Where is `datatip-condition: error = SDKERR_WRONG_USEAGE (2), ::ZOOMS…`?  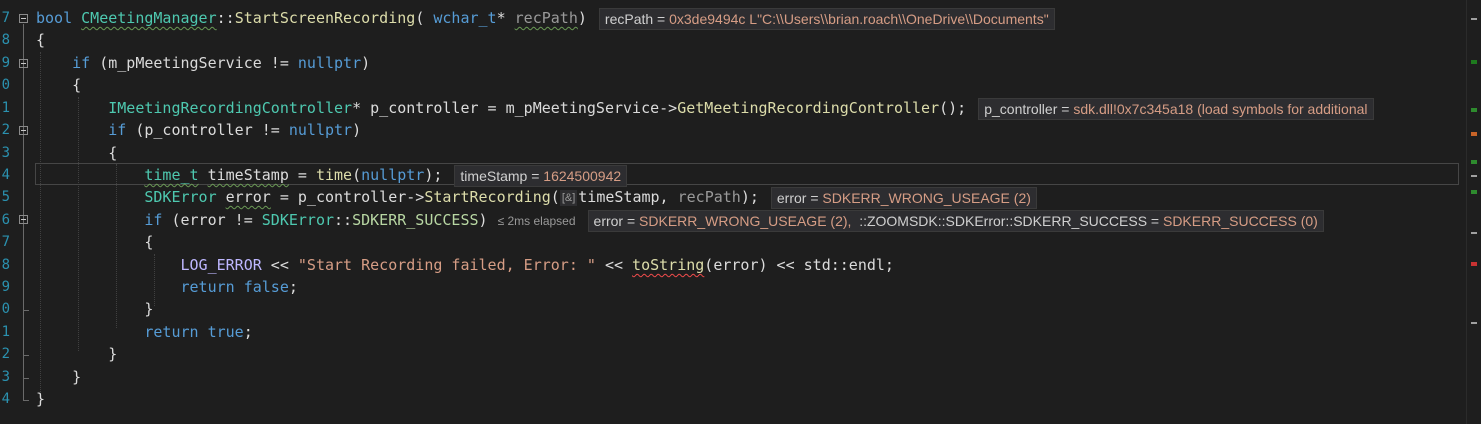
datatip-condition: error = SDKERR_WRONG_USEAGE (2), ::ZOOMS… is located at coordinates (955, 220).